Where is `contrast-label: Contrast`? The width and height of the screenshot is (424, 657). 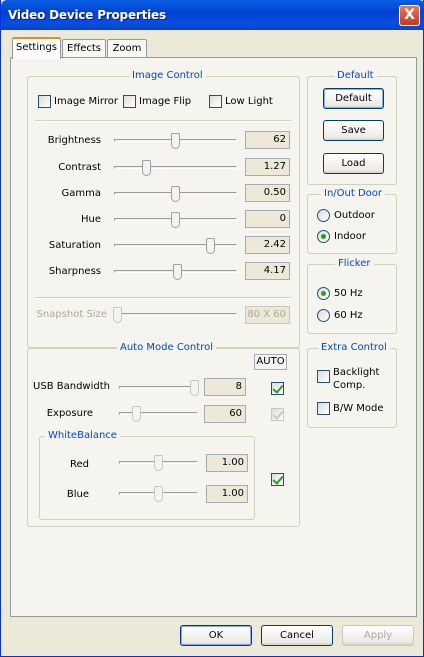 contrast-label: Contrast is located at coordinates (79, 167).